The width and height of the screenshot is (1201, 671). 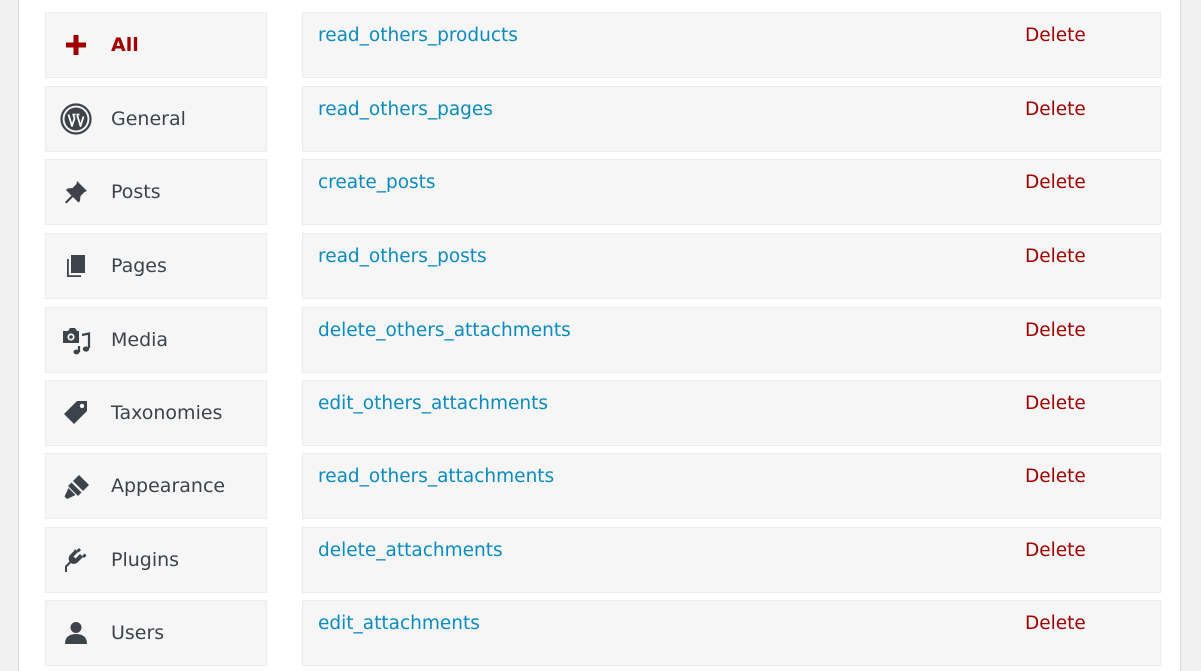 I want to click on table-row: read_others_products Delete, so click(x=731, y=45).